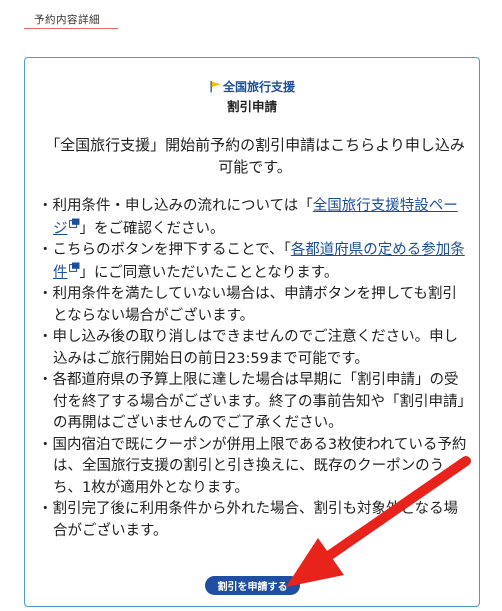 The width and height of the screenshot is (502, 611). What do you see at coordinates (215, 87) in the screenshot?
I see `flag-icon` at bounding box center [215, 87].